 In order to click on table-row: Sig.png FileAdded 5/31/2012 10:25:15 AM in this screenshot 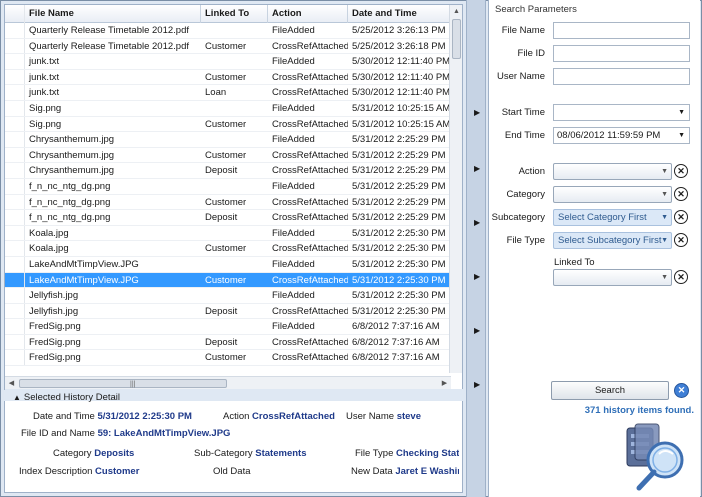, I will do `click(227, 108)`.